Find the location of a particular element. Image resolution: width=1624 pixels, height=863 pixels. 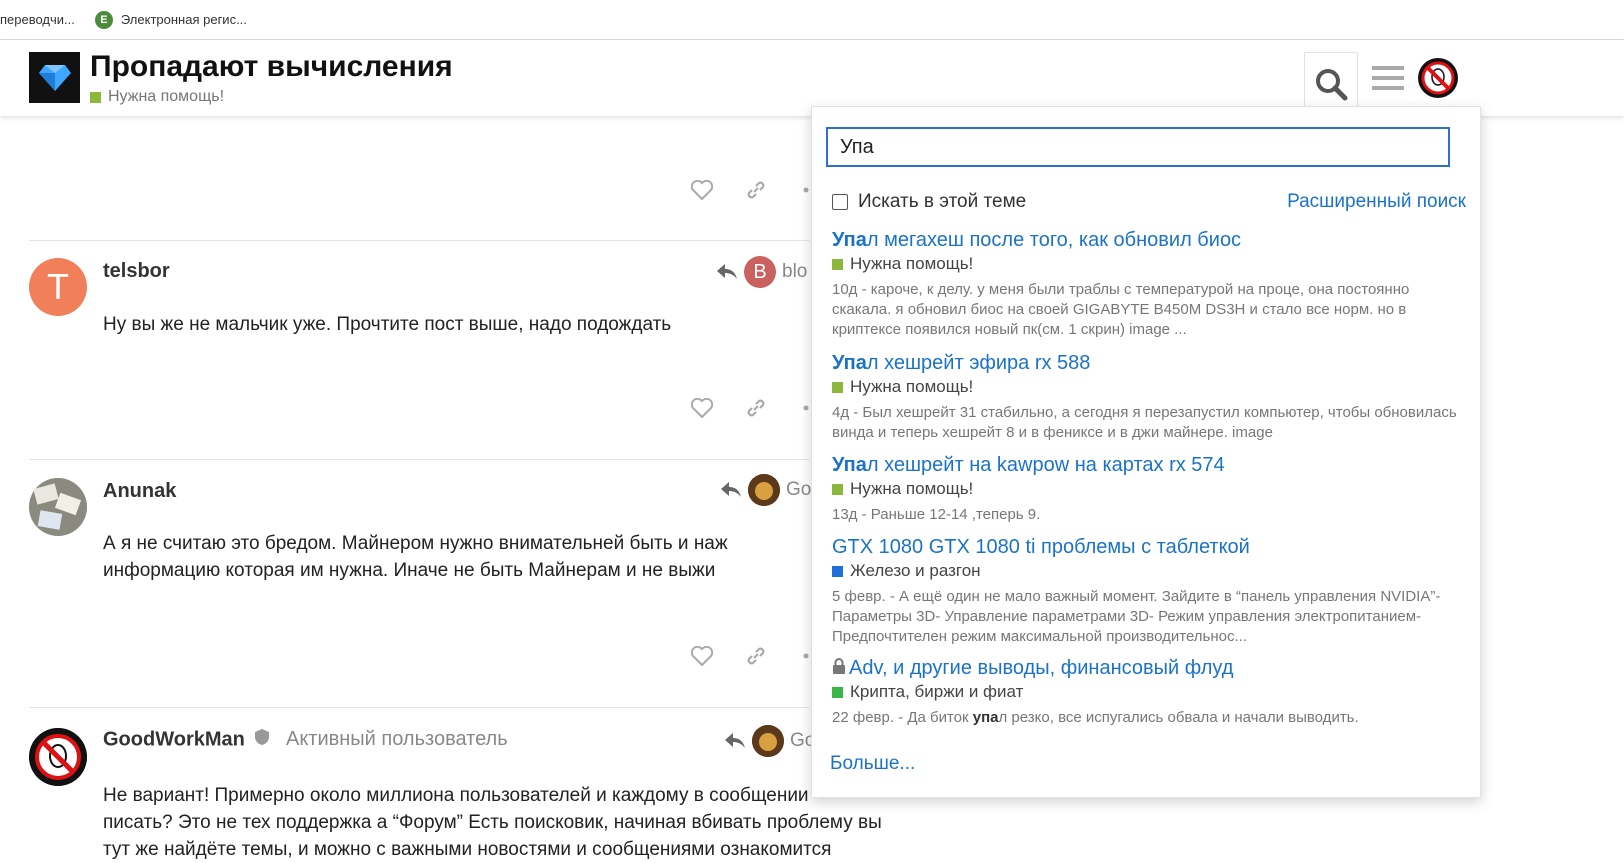

result-title: Упа л хешрейт на kawpow на картах rx 574 is located at coordinates (1149, 465).